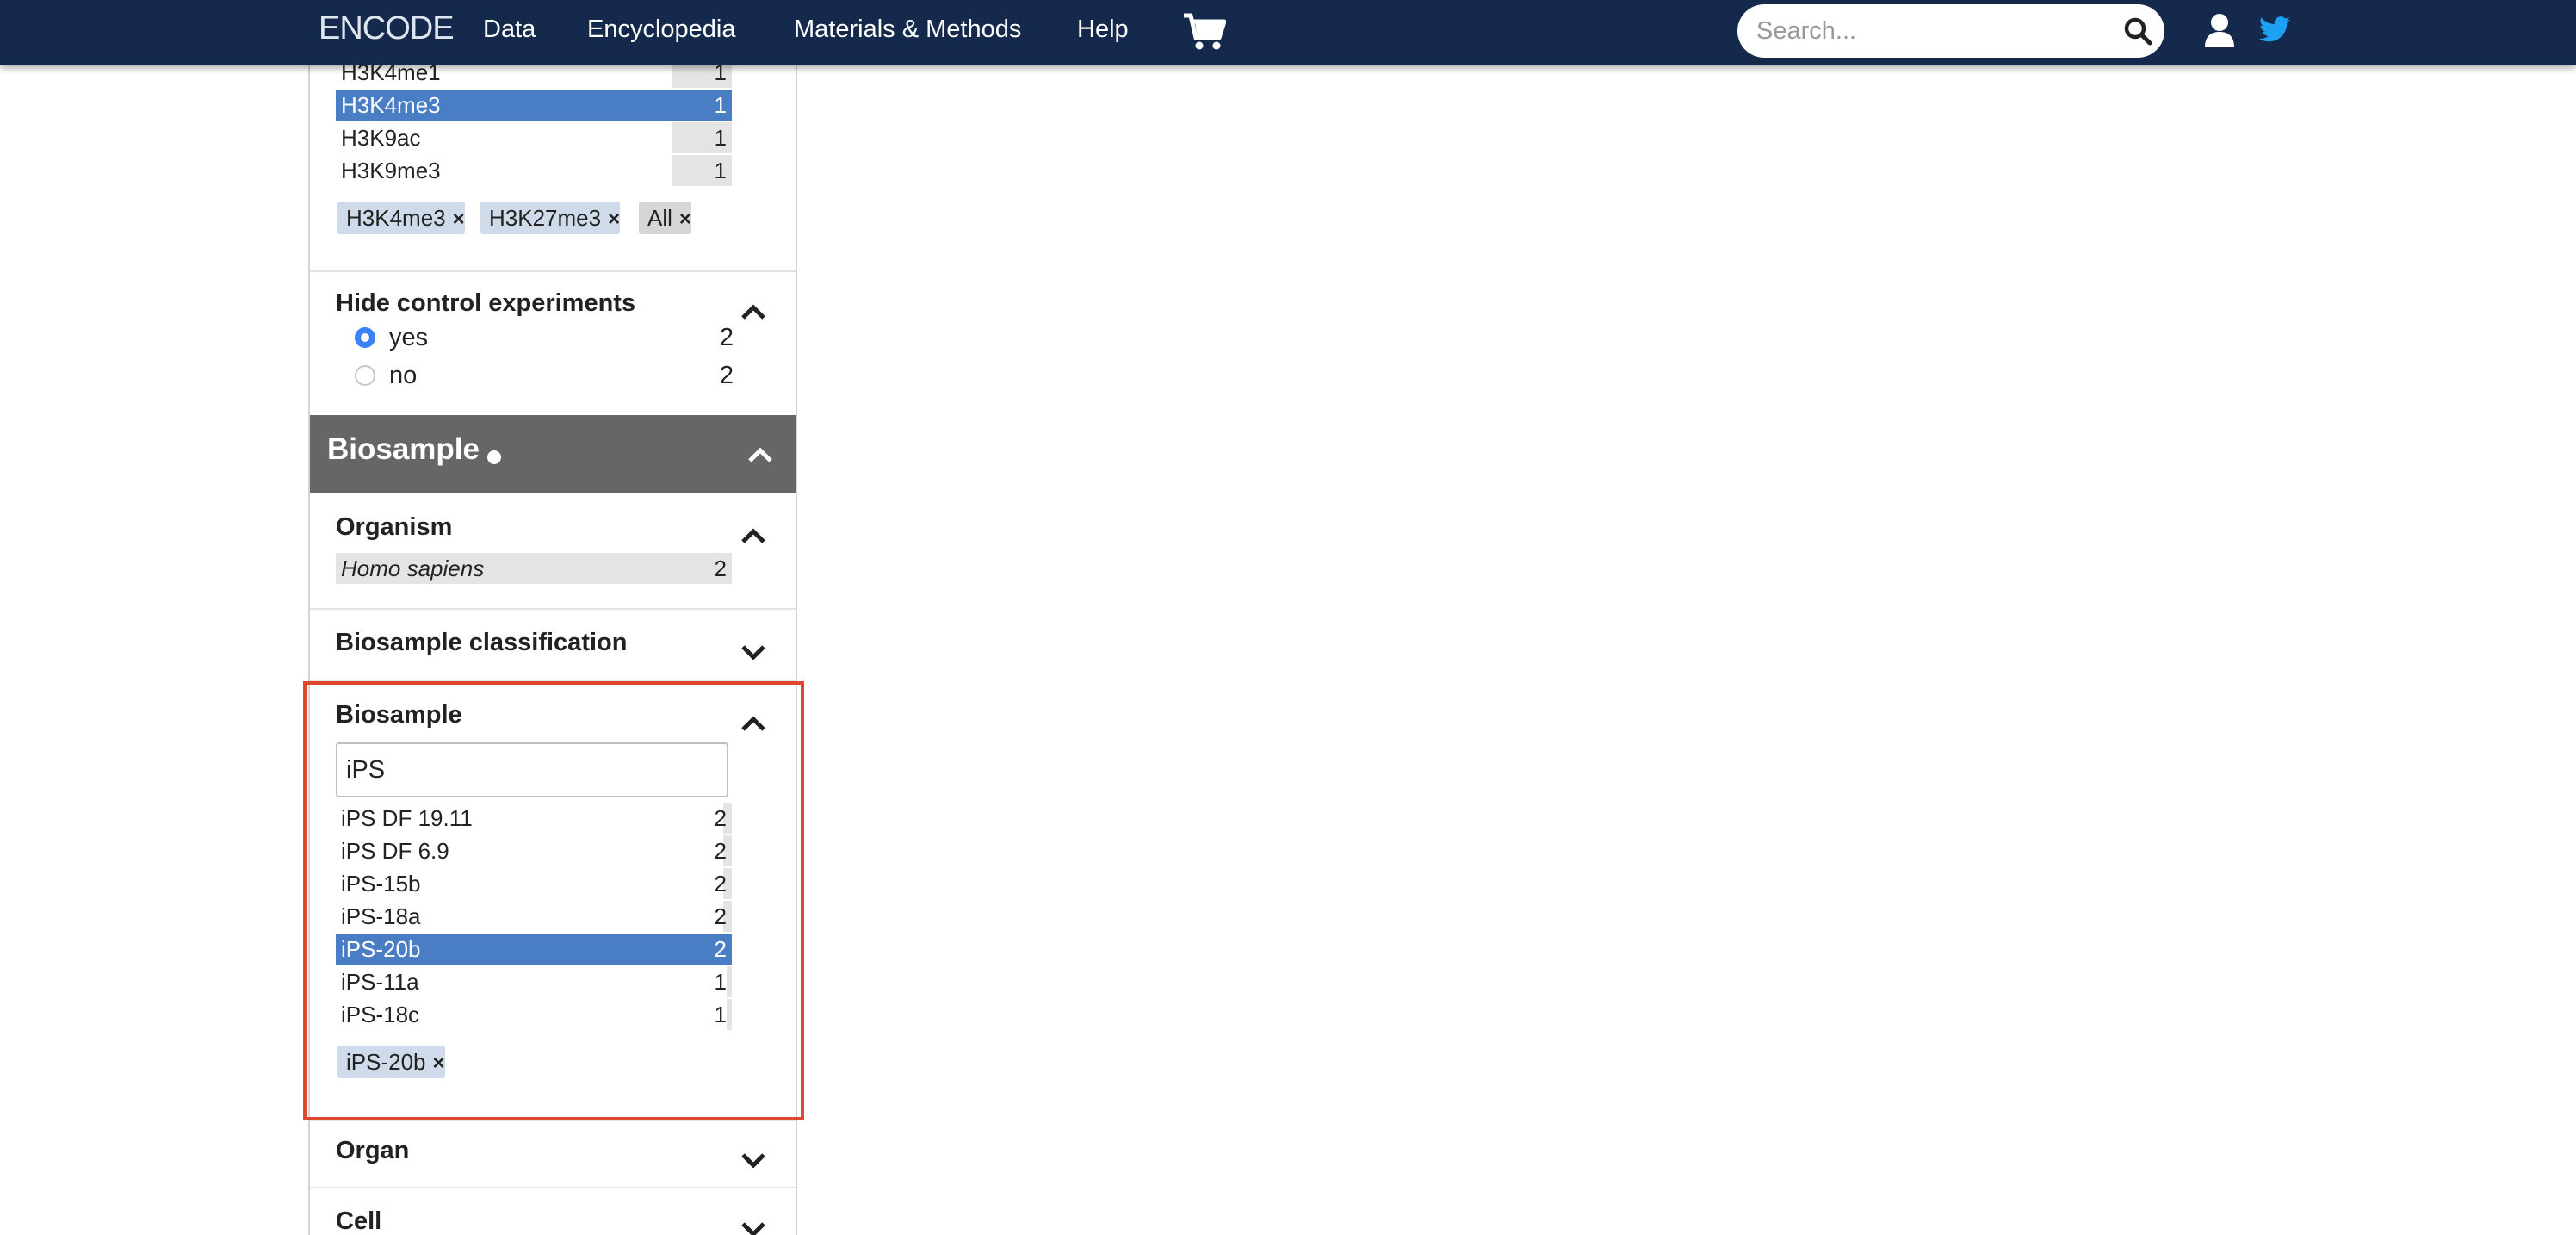 This screenshot has height=1235, width=2576. Describe the element at coordinates (534, 981) in the screenshot. I see `facet-term-ips-11a: iPS-11a 1` at that location.